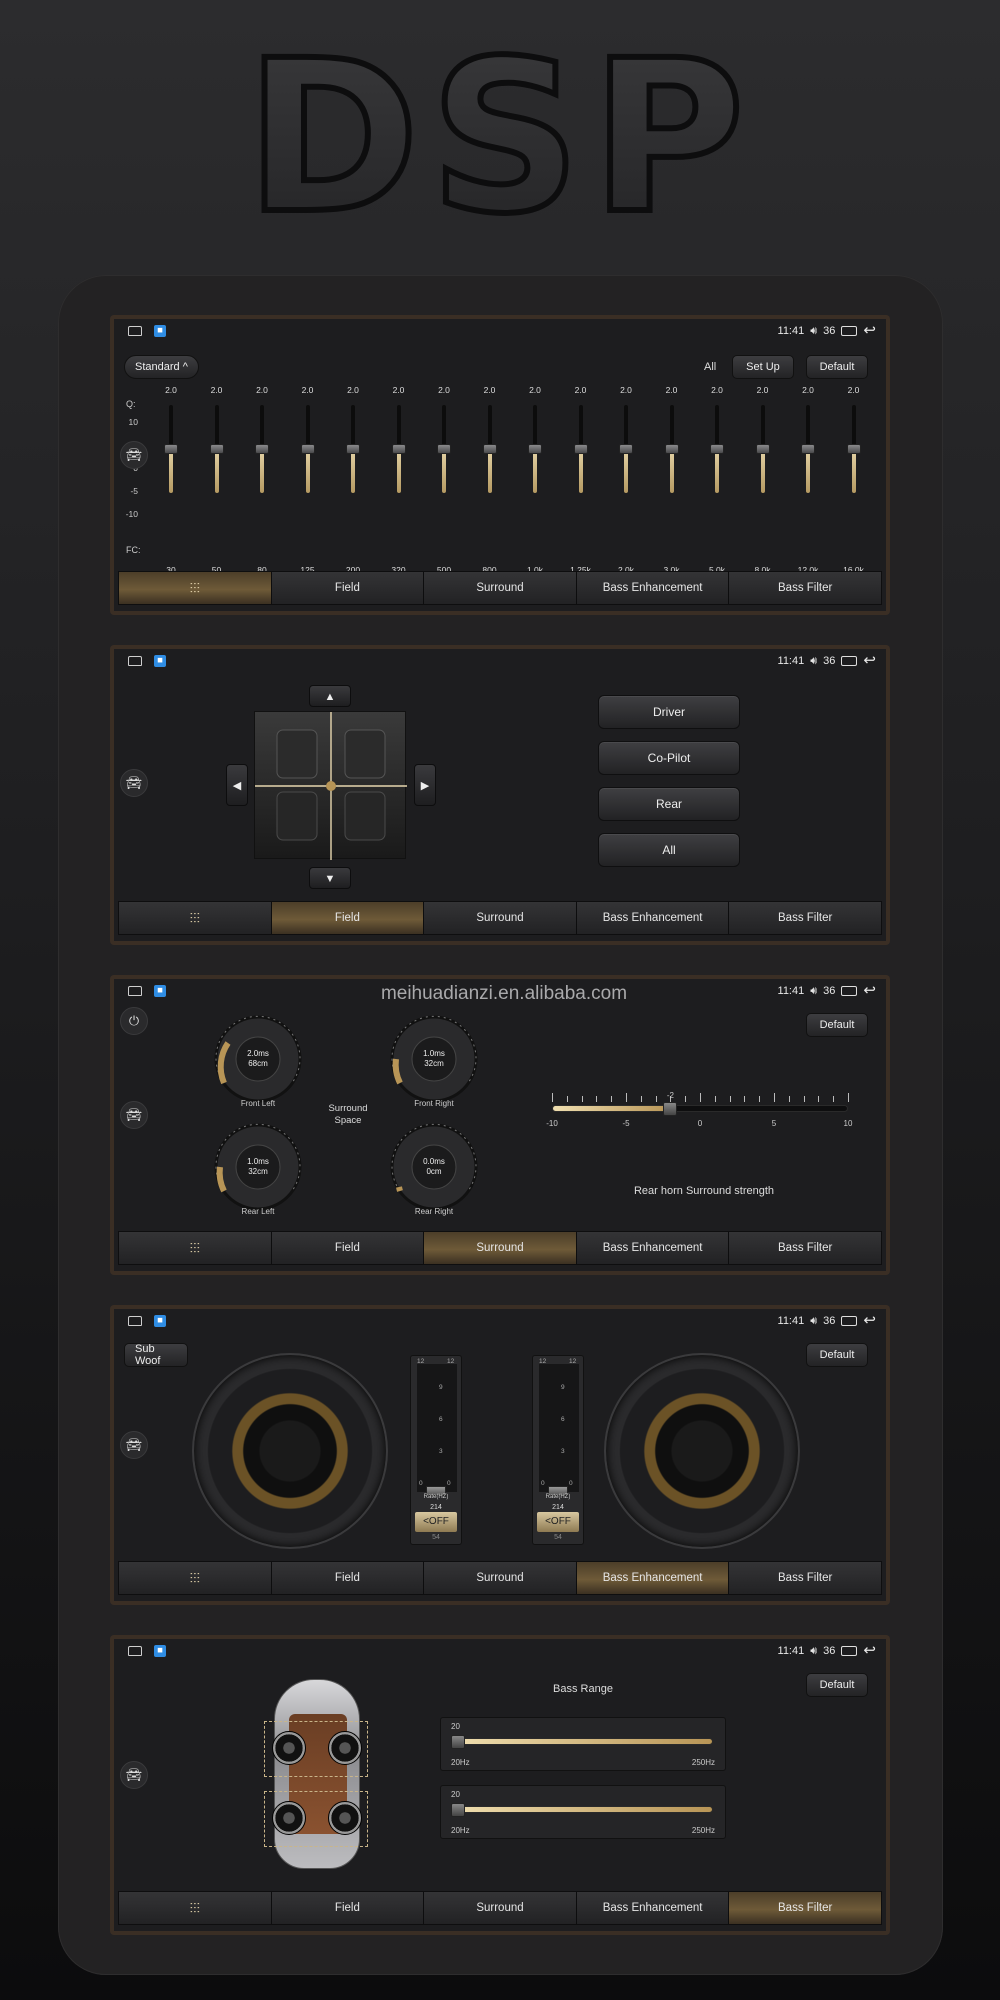 The image size is (1000, 2000). I want to click on eq-band-50: 2.0 50, so click(217, 480).